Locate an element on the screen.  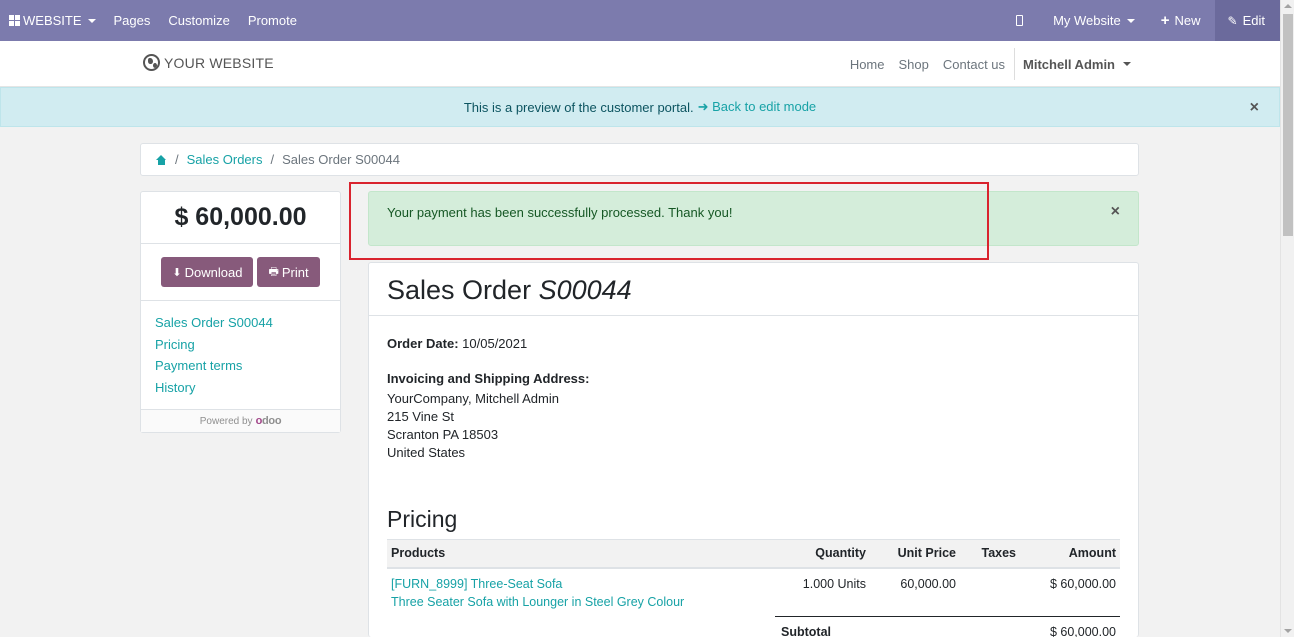
back-to-edit-link: ➜ Back to edit mode is located at coordinates (757, 107).